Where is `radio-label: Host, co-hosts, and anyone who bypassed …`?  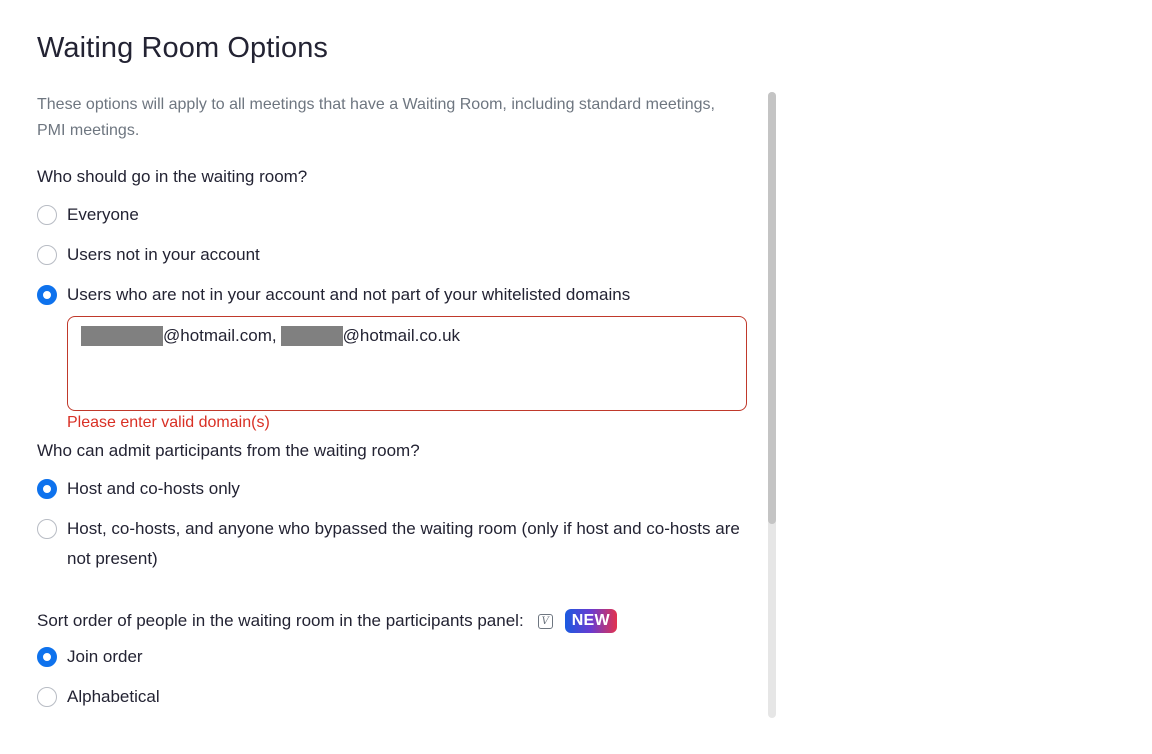 radio-label: Host, co-hosts, and anyone who bypassed … is located at coordinates (403, 543).